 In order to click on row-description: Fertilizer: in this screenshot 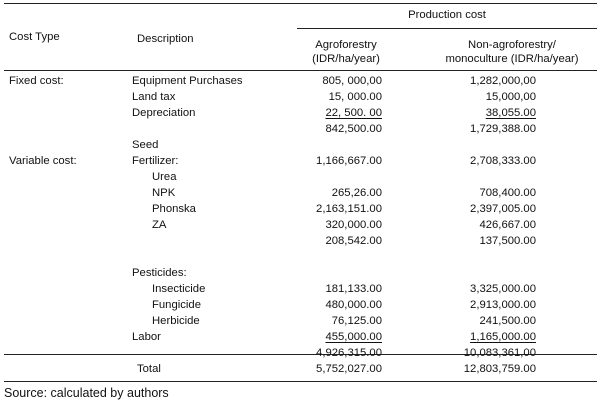, I will do `click(155, 161)`.